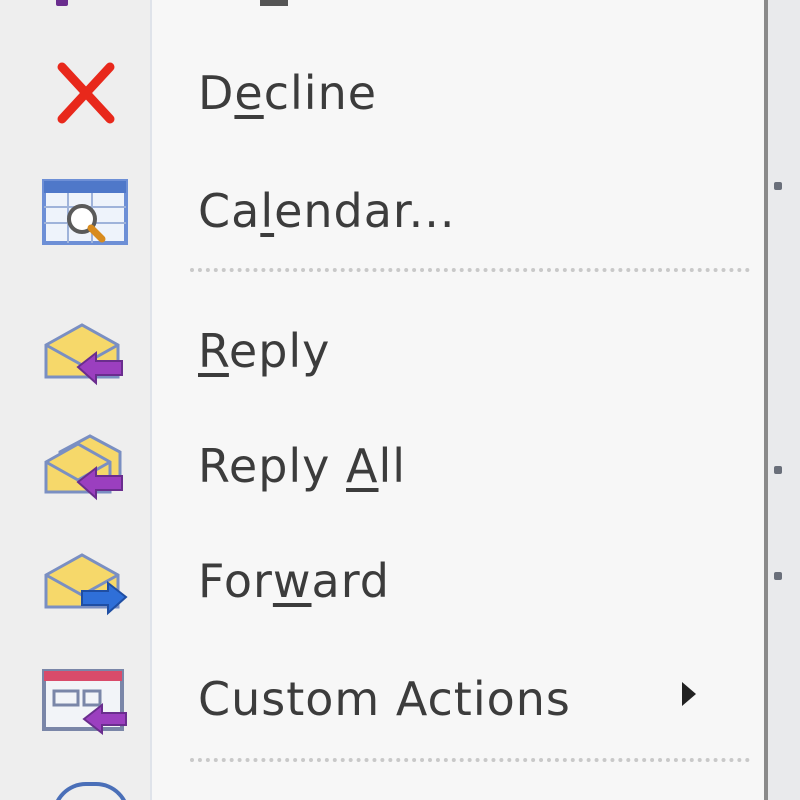  Describe the element at coordinates (85, 212) in the screenshot. I see `calendar-icon` at that location.